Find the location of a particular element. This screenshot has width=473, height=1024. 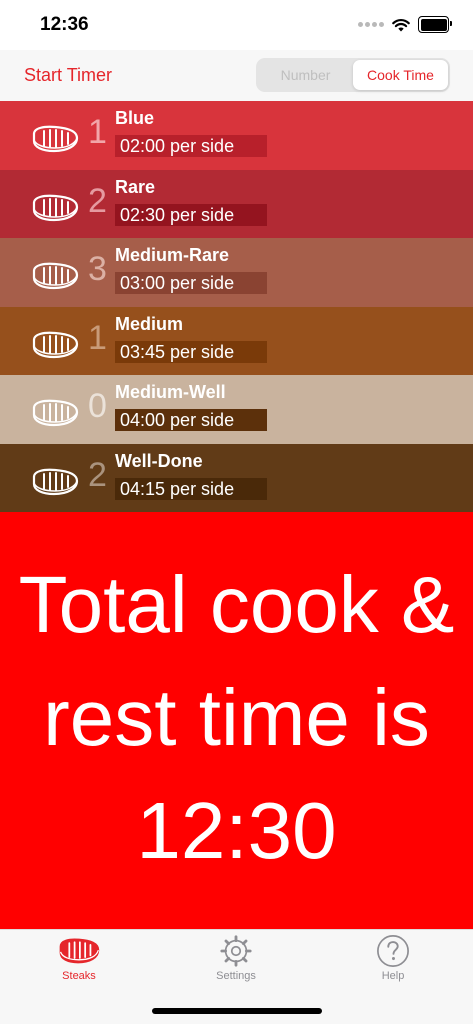

steak-name: Rare is located at coordinates (135, 186).